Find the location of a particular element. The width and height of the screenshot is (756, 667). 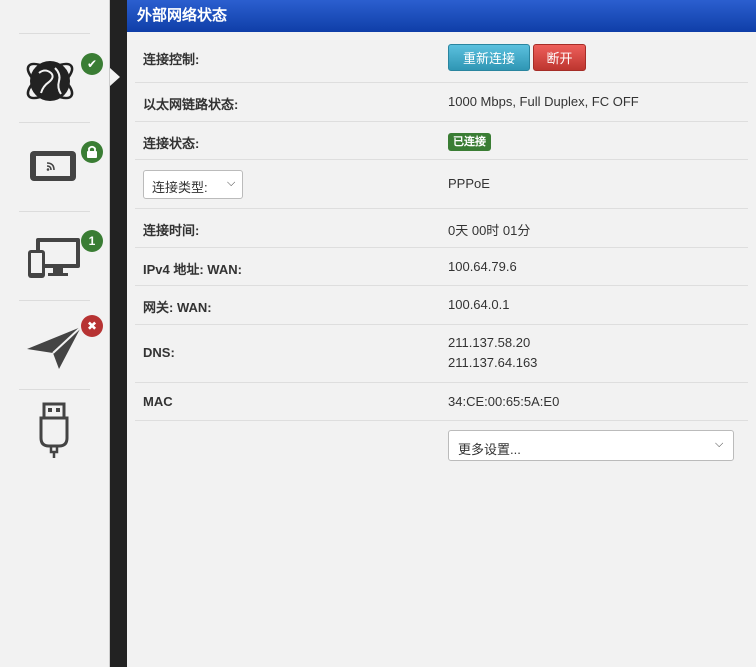

dns-label: DNS: is located at coordinates (159, 352).